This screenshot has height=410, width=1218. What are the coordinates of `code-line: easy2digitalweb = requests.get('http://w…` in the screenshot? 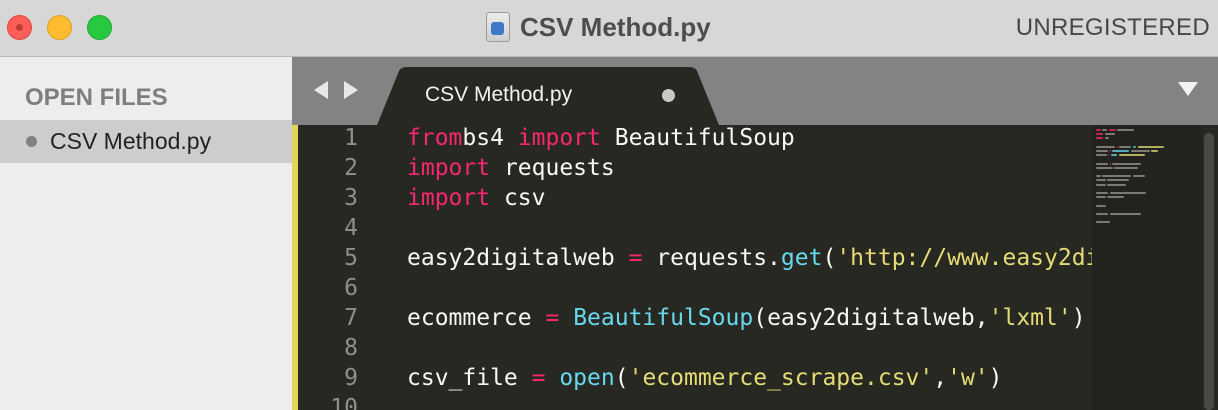 It's located at (752, 258).